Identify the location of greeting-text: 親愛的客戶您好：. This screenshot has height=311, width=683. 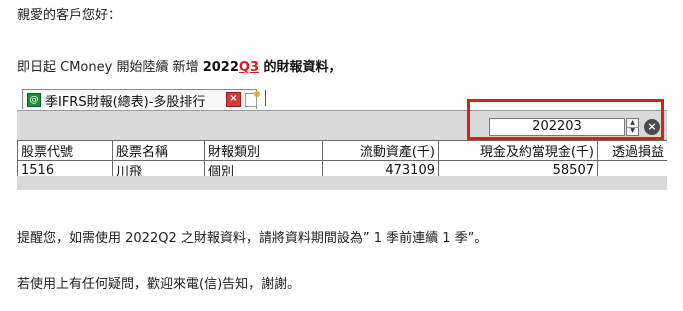
(69, 15).